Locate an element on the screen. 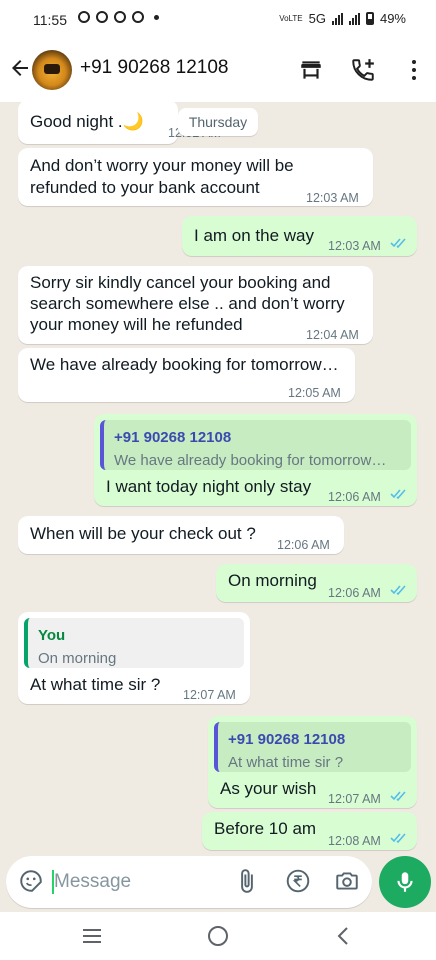  message-time: 12:04 AM is located at coordinates (332, 335).